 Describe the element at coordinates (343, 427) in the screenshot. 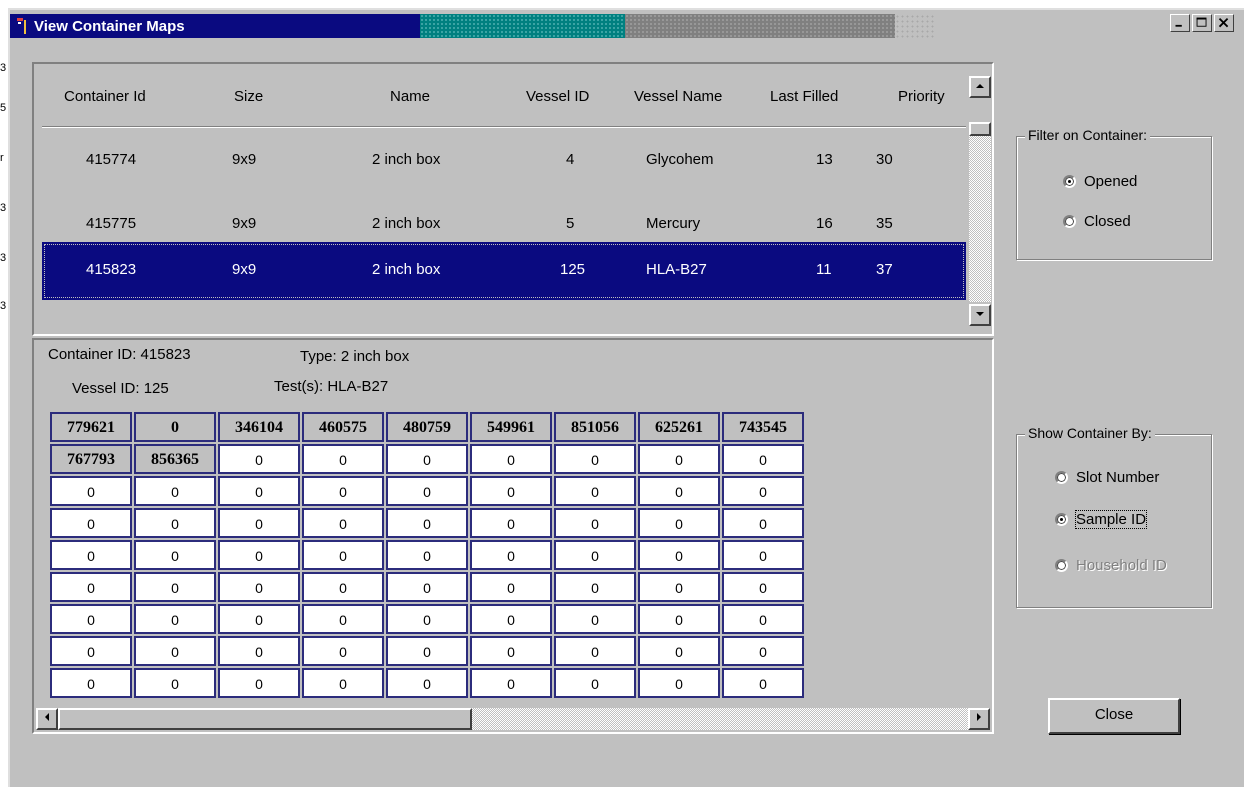

I see `map-slot: 460575` at that location.